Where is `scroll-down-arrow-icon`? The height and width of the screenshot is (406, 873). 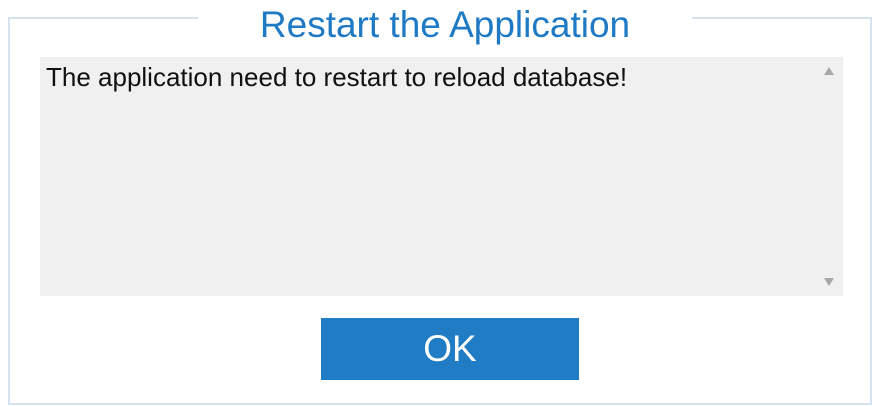
scroll-down-arrow-icon is located at coordinates (829, 282).